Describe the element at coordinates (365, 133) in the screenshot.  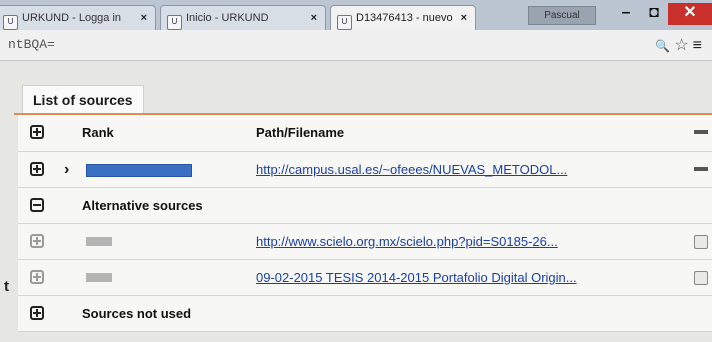
I see `table-header-row: Rank Path/Filename` at that location.